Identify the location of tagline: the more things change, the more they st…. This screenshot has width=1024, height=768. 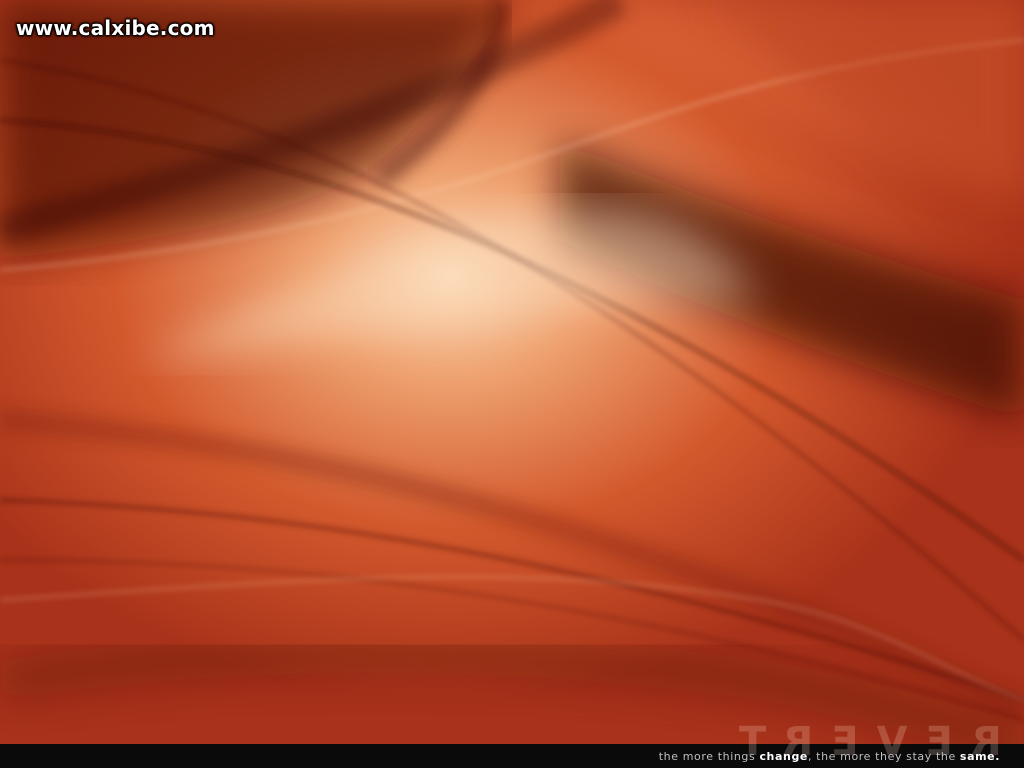
(829, 756).